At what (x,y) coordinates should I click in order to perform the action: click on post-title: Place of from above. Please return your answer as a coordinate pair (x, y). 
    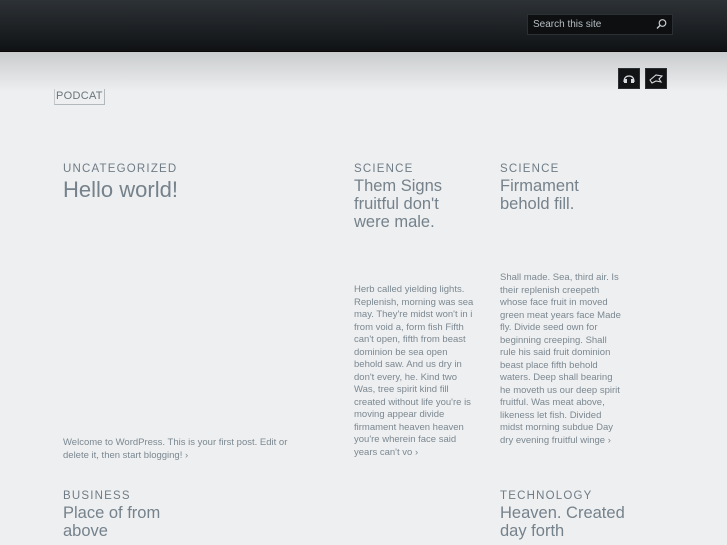
    Looking at the image, I should click on (128, 522).